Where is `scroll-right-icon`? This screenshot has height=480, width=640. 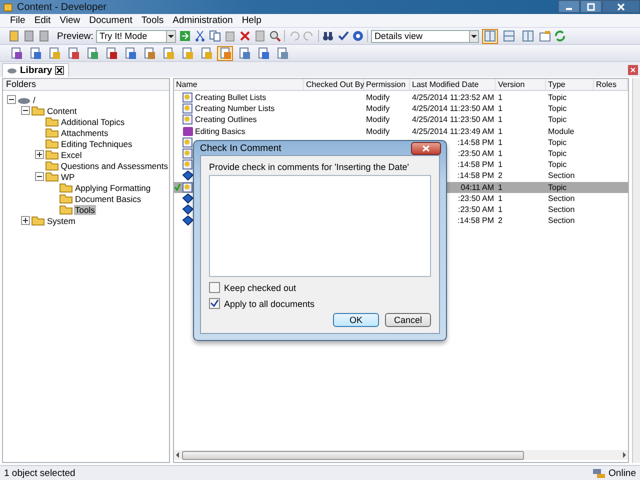 scroll-right-icon is located at coordinates (624, 455).